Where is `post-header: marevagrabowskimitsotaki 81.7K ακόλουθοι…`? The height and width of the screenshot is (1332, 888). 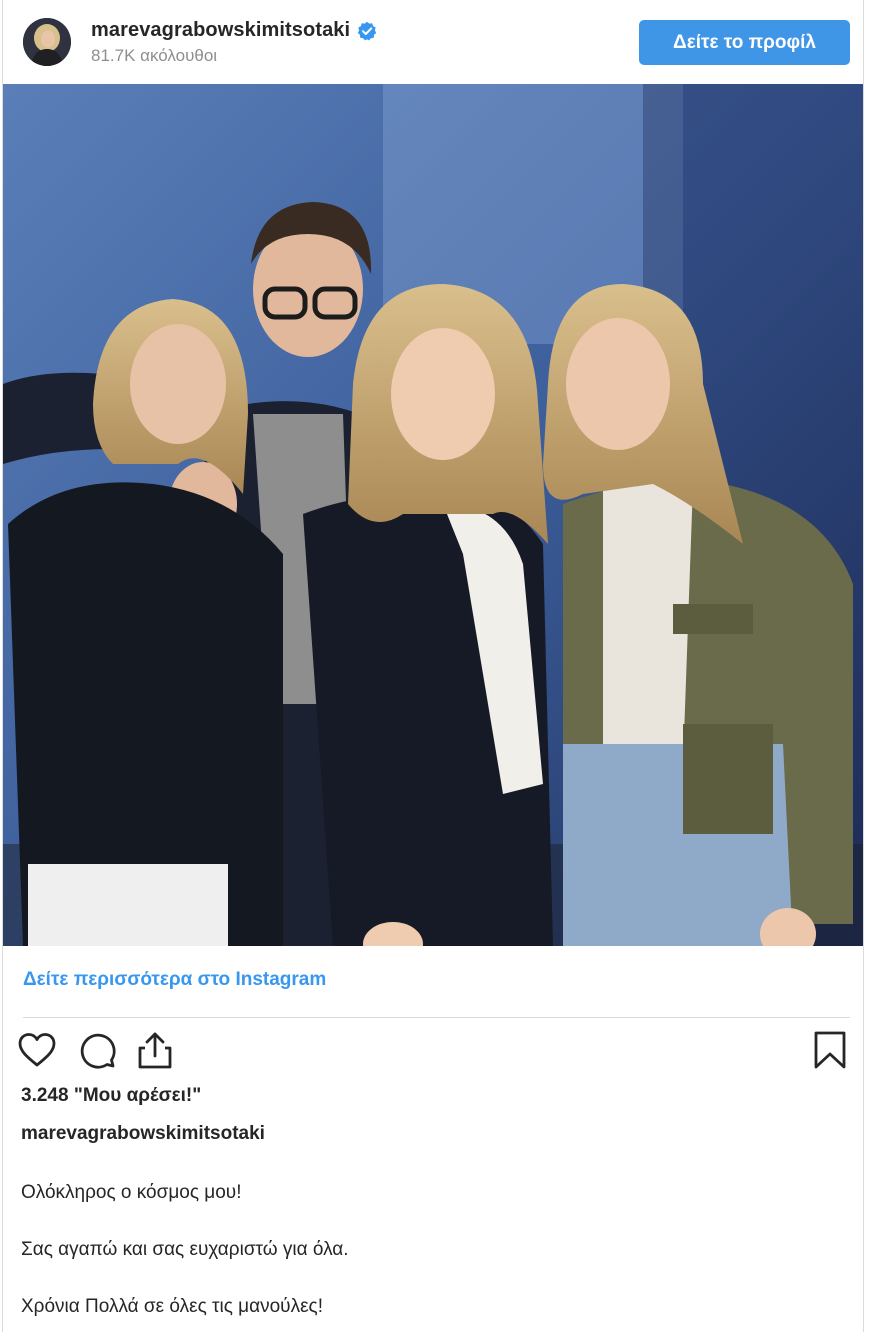 post-header: marevagrabowskimitsotaki 81.7K ακόλουθοι… is located at coordinates (433, 42).